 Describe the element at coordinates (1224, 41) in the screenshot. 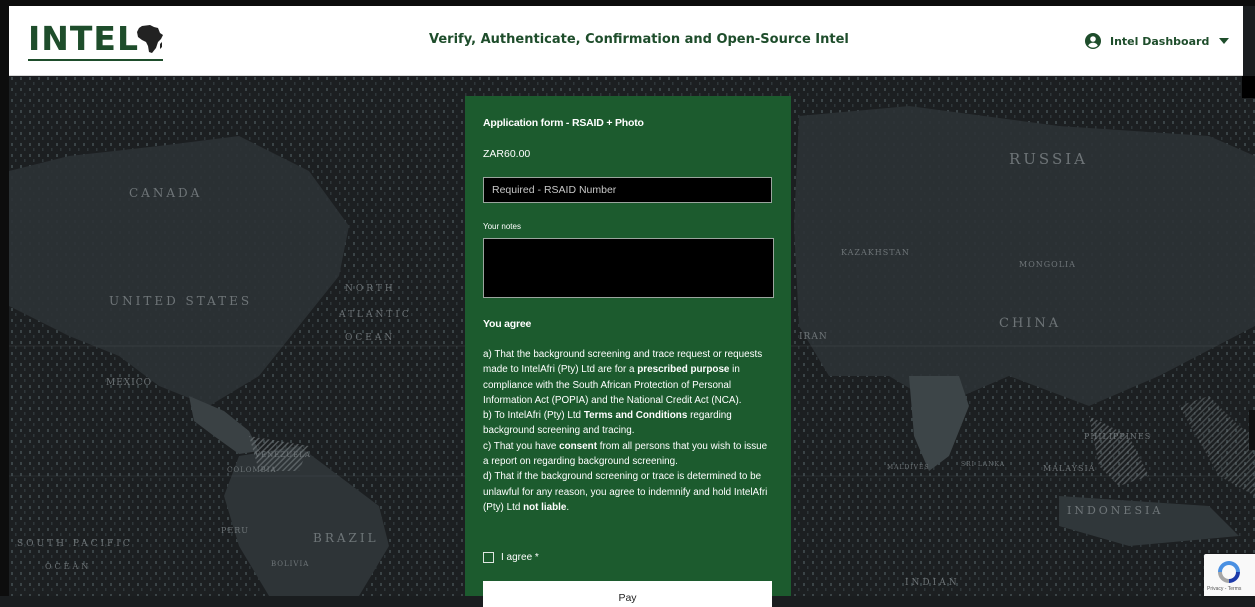

I see `caret-down-icon` at that location.